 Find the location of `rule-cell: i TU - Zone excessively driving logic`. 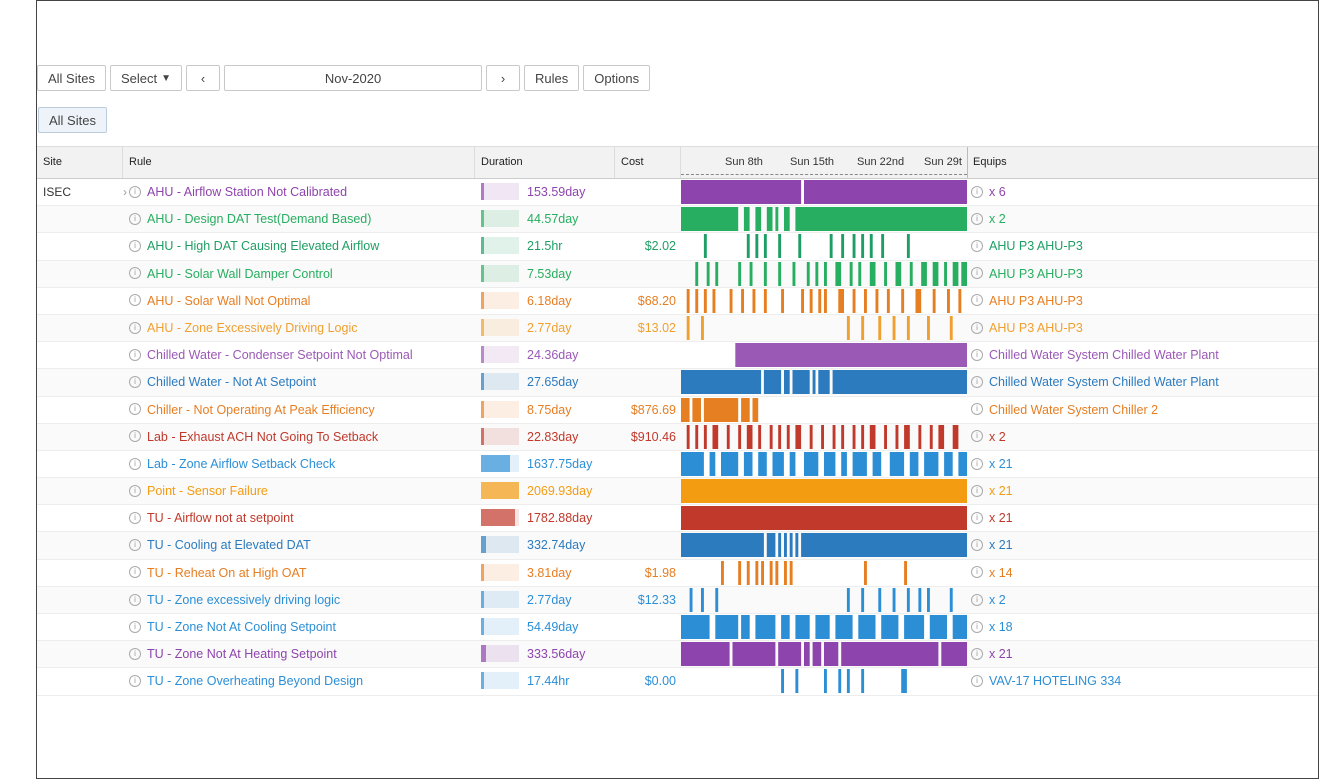

rule-cell: i TU - Zone excessively driving logic is located at coordinates (301, 600).